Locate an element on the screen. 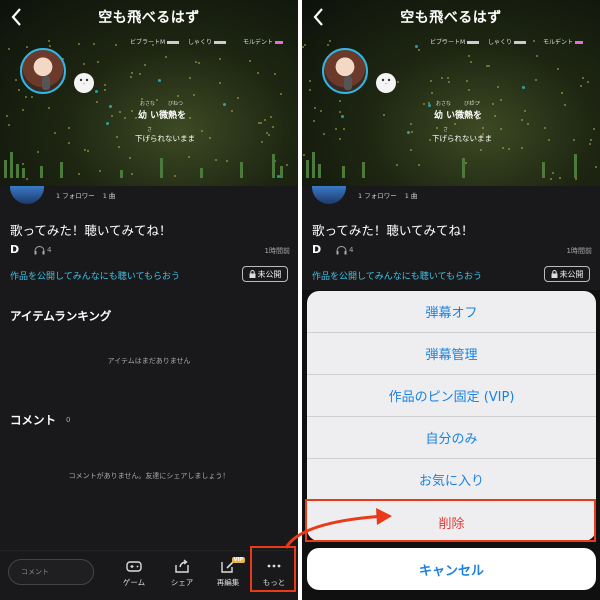 This screenshot has height=600, width=600. favorite-option: お気に入り is located at coordinates (451, 480).